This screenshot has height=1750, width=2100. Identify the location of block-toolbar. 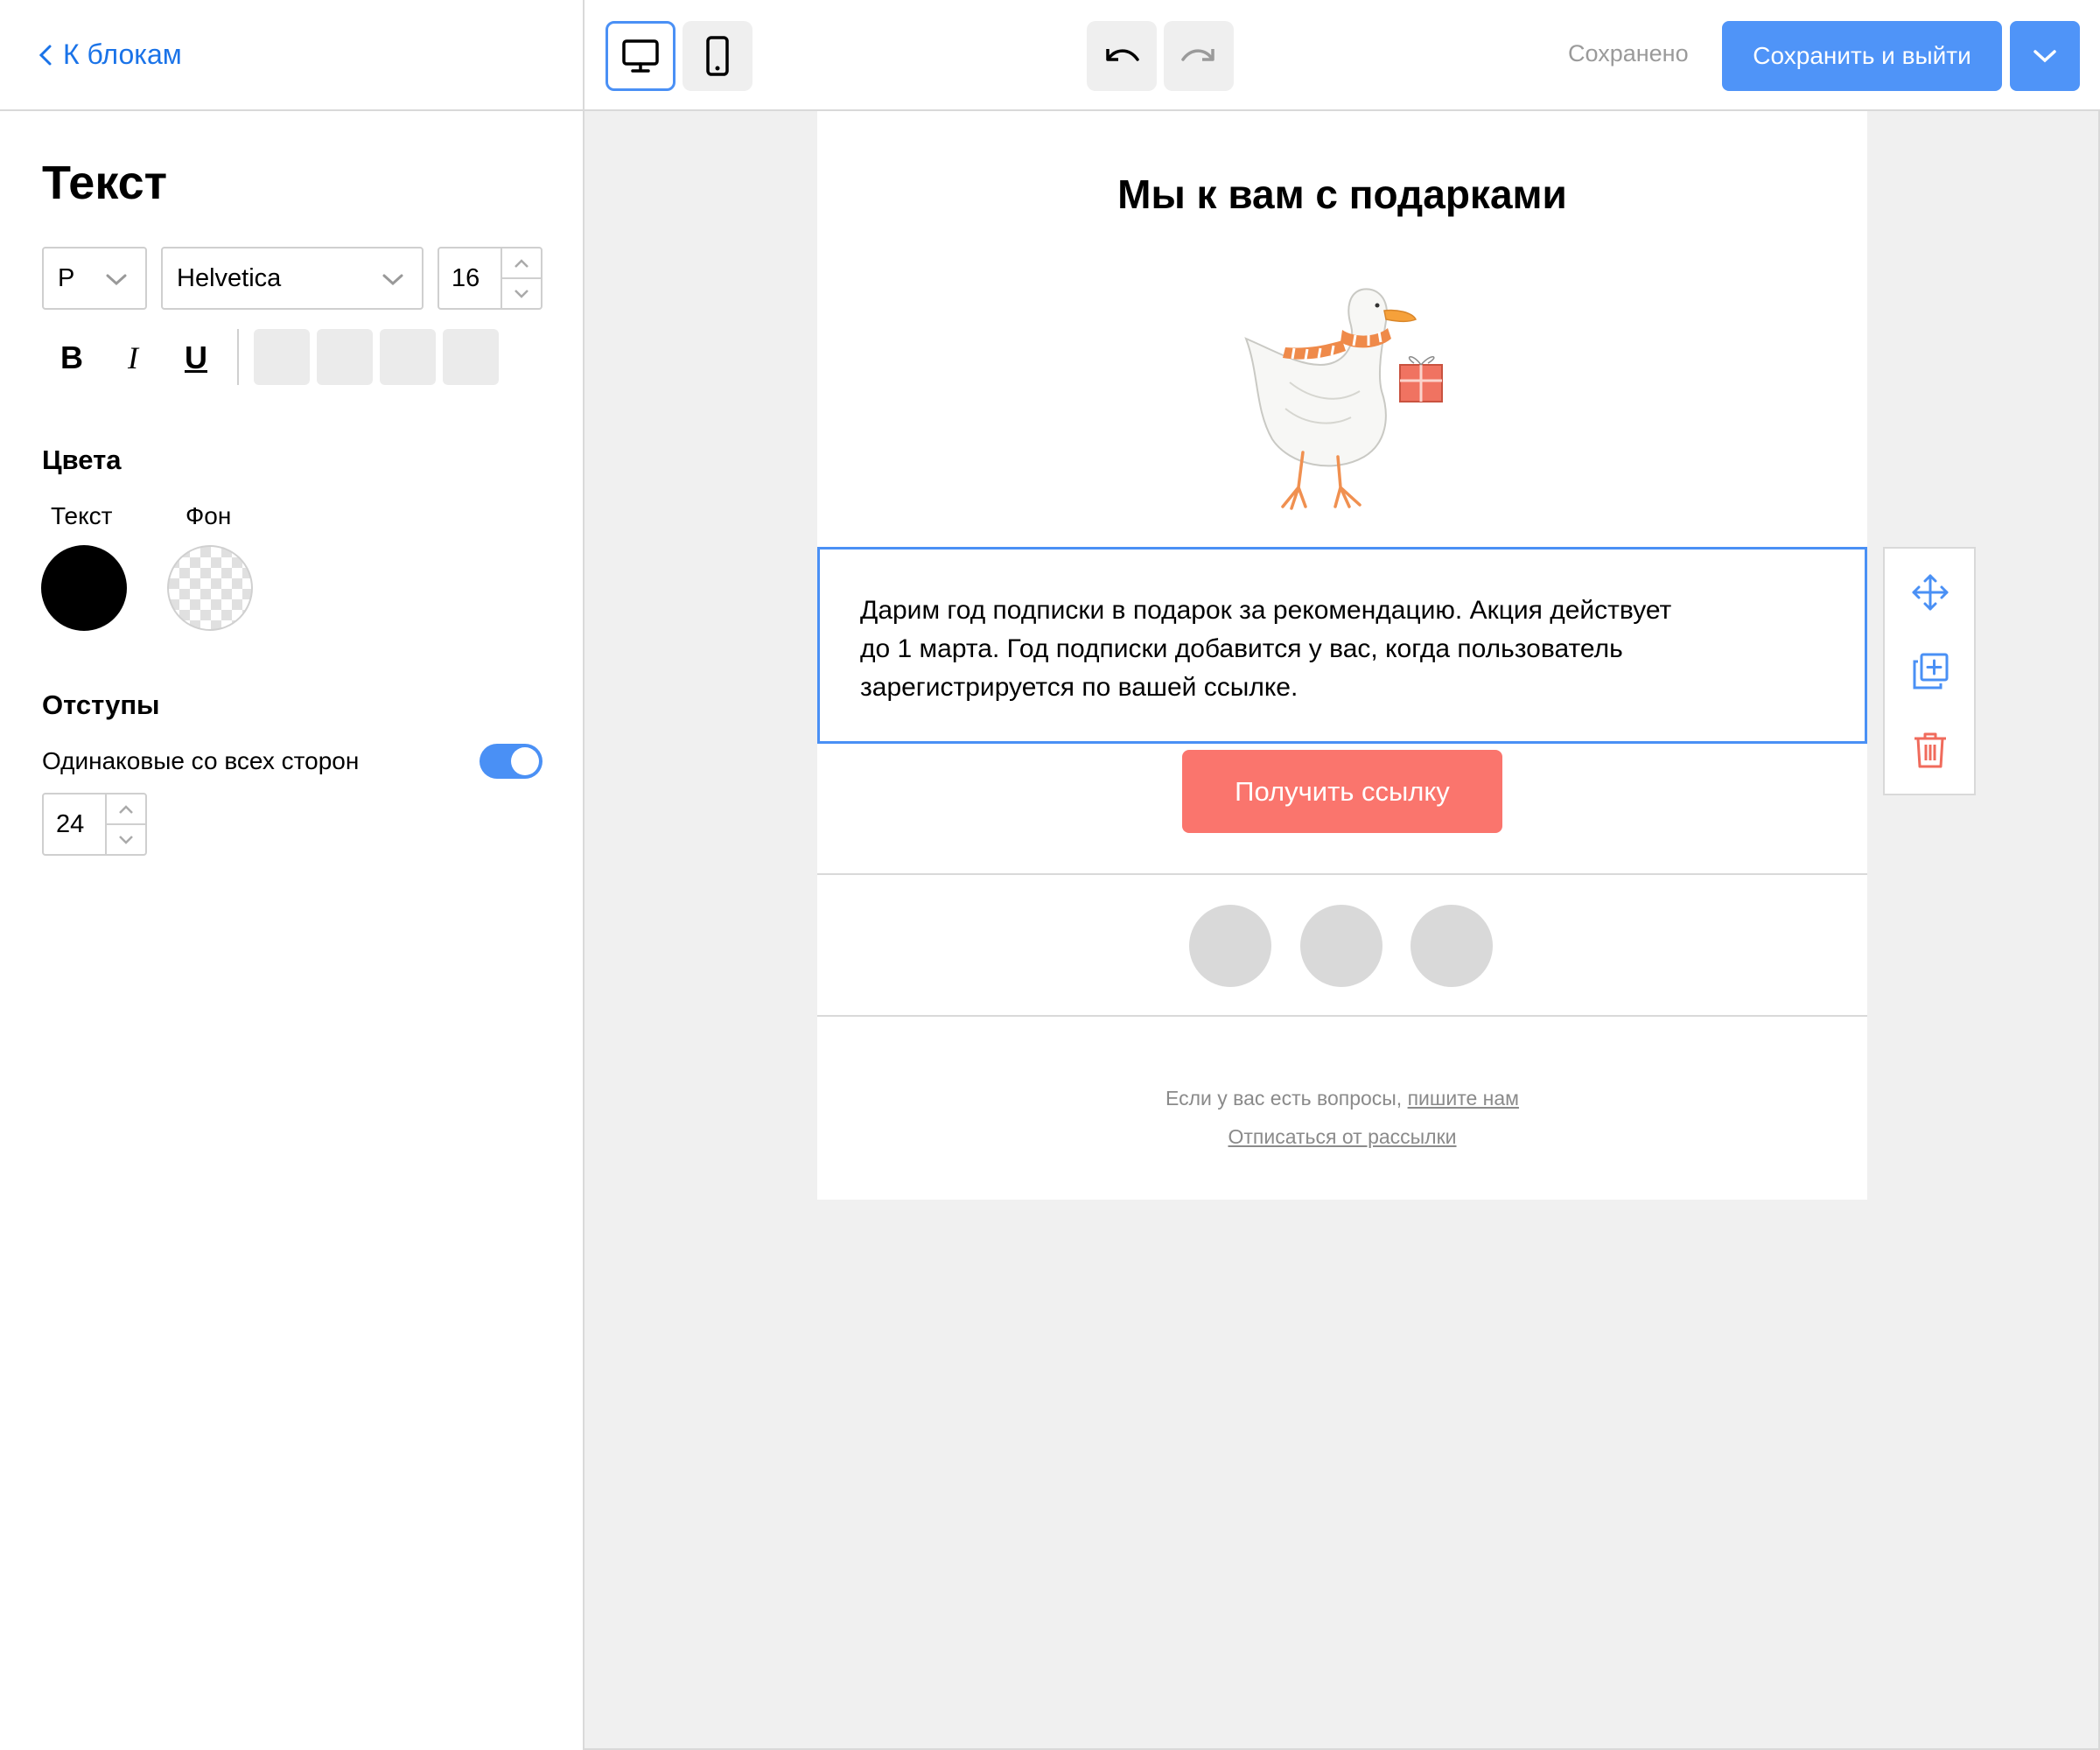
(1929, 671).